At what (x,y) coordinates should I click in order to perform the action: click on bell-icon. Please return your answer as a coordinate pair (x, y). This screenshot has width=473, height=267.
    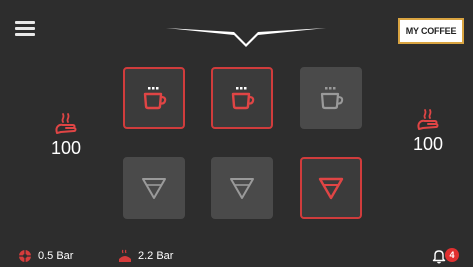
    Looking at the image, I should click on (439, 257).